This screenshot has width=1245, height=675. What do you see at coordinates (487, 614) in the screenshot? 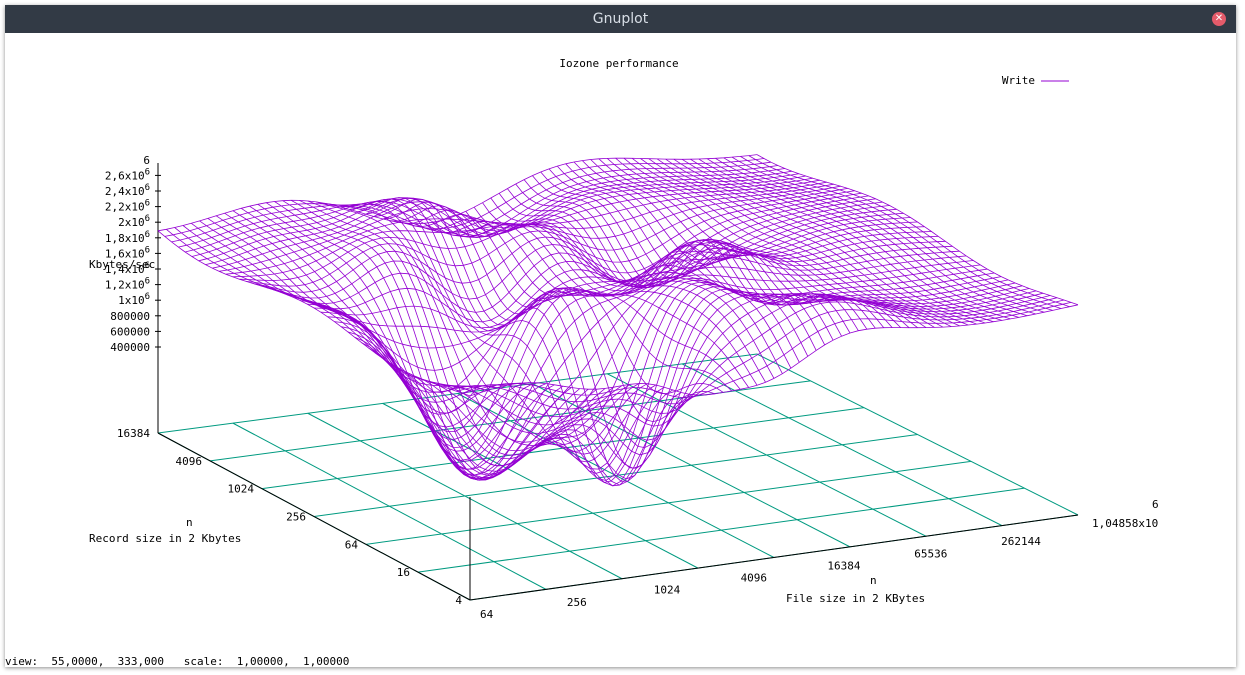
I see `x-tick-label: 64` at bounding box center [487, 614].